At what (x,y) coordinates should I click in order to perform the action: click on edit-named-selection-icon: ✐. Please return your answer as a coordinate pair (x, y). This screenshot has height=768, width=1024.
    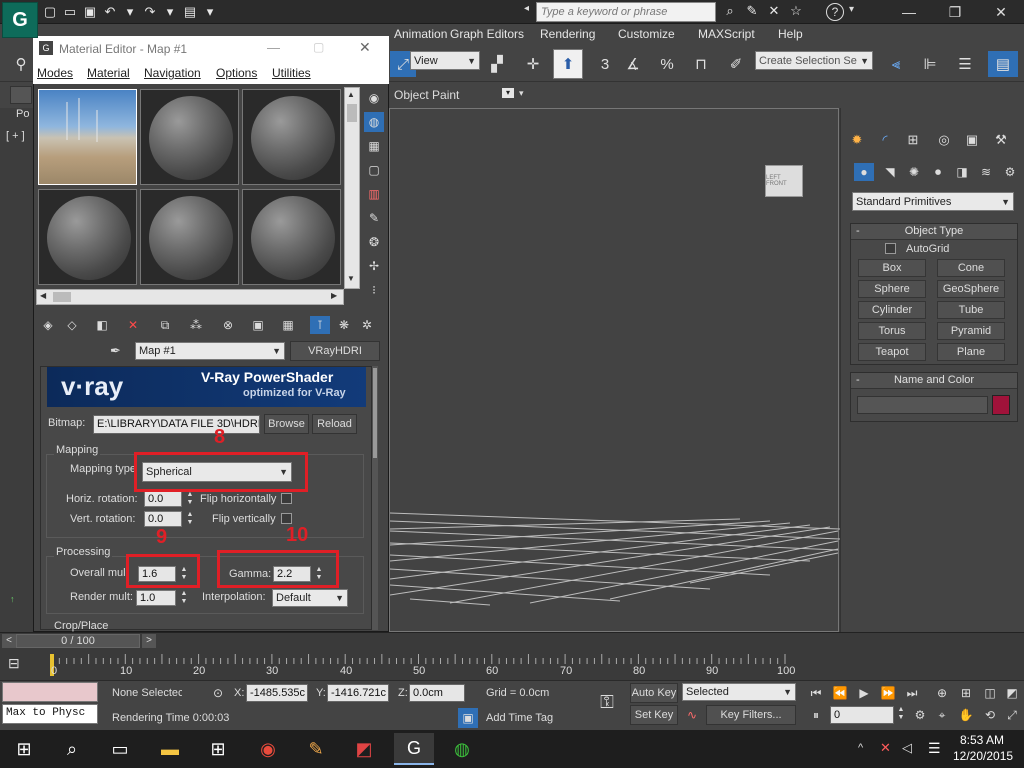
    Looking at the image, I should click on (736, 64).